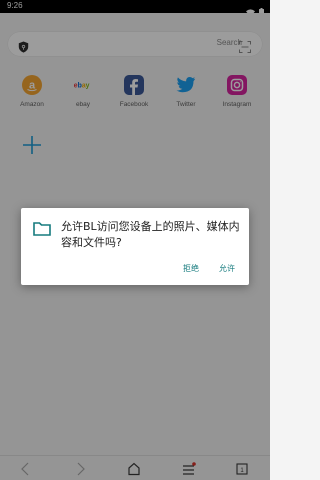  I want to click on permission-message: 允许BL访问您设备上的照片、媒体内容和文件吗?, so click(150, 234).